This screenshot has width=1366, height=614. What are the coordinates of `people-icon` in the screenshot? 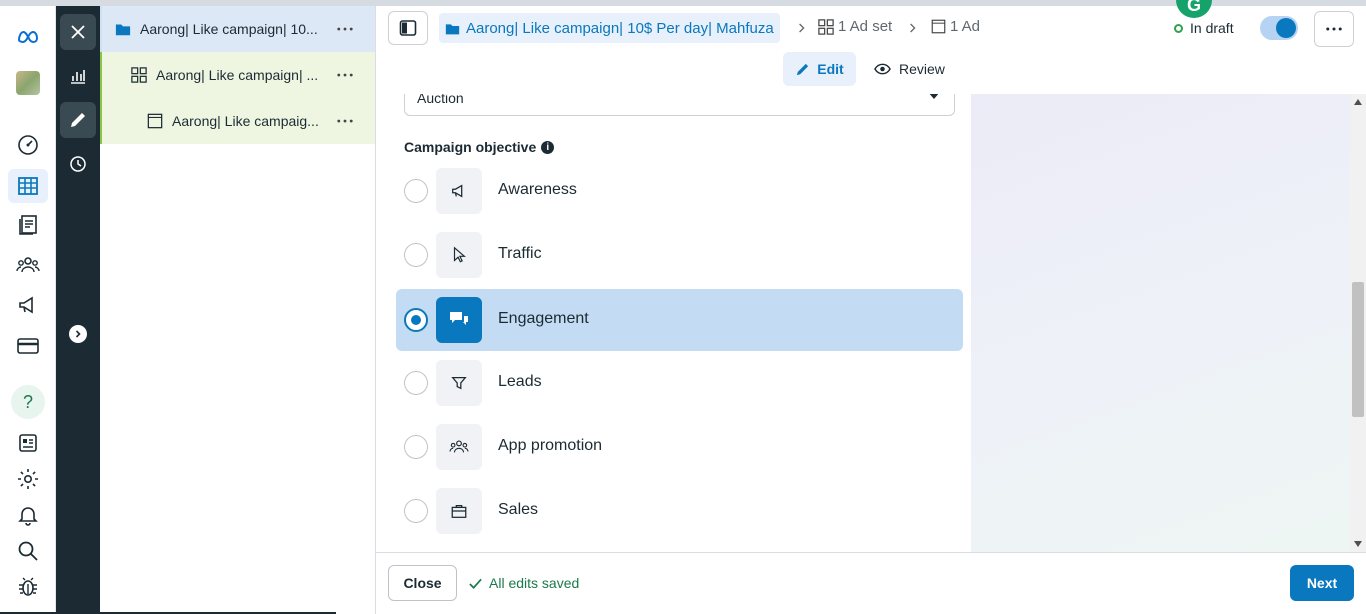 It's located at (459, 447).